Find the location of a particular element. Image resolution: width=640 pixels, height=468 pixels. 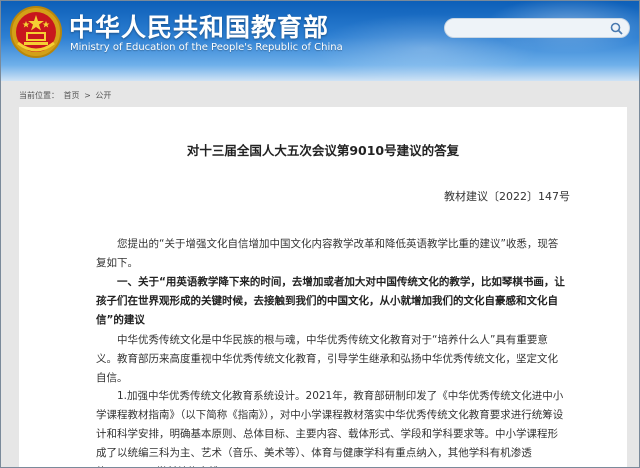

search-input is located at coordinates (528, 28).